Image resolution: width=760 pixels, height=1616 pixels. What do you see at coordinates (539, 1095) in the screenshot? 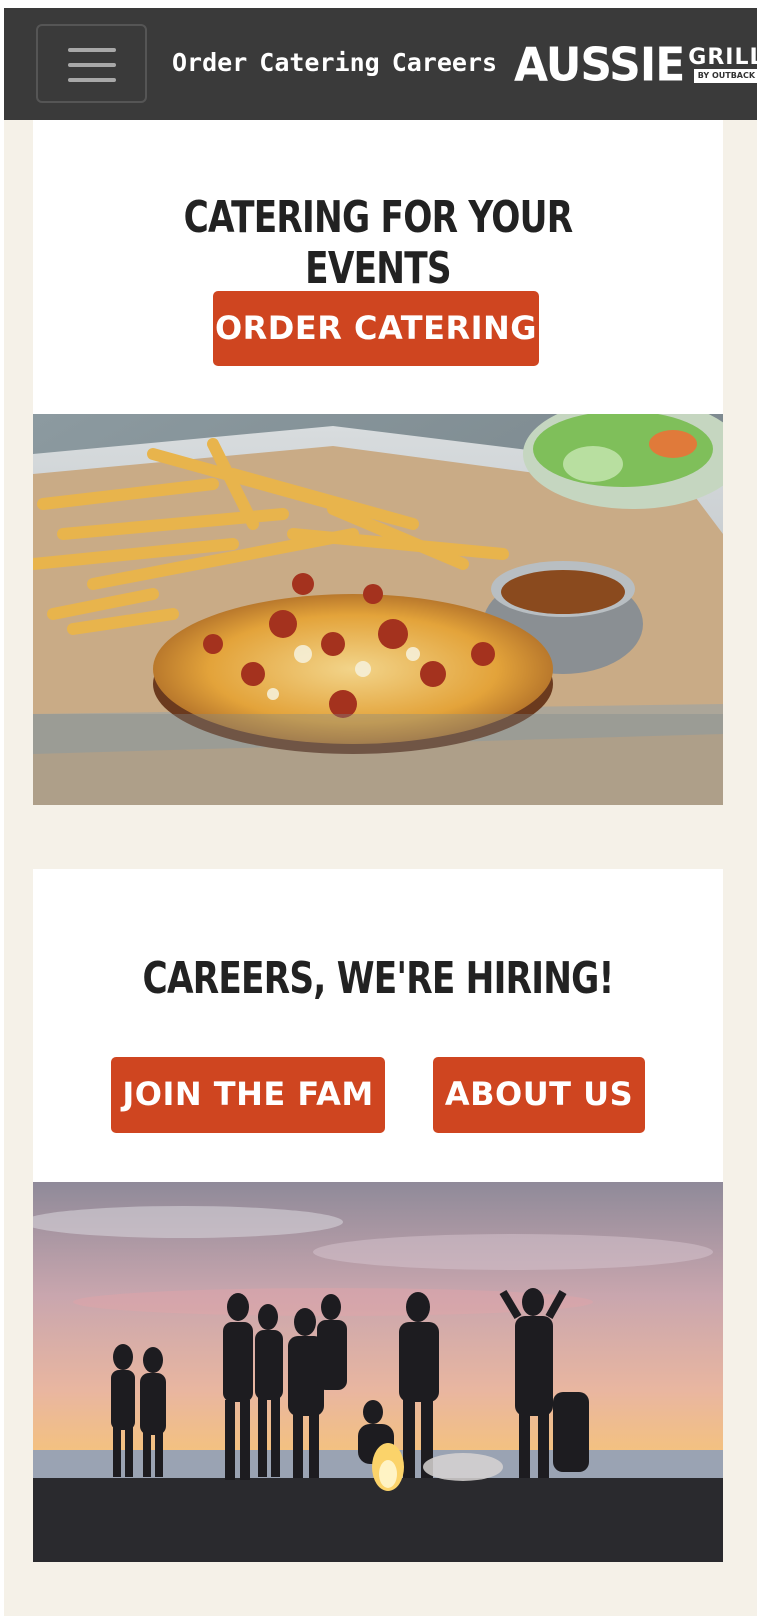
I see `about-us-button: ABOUT US` at bounding box center [539, 1095].